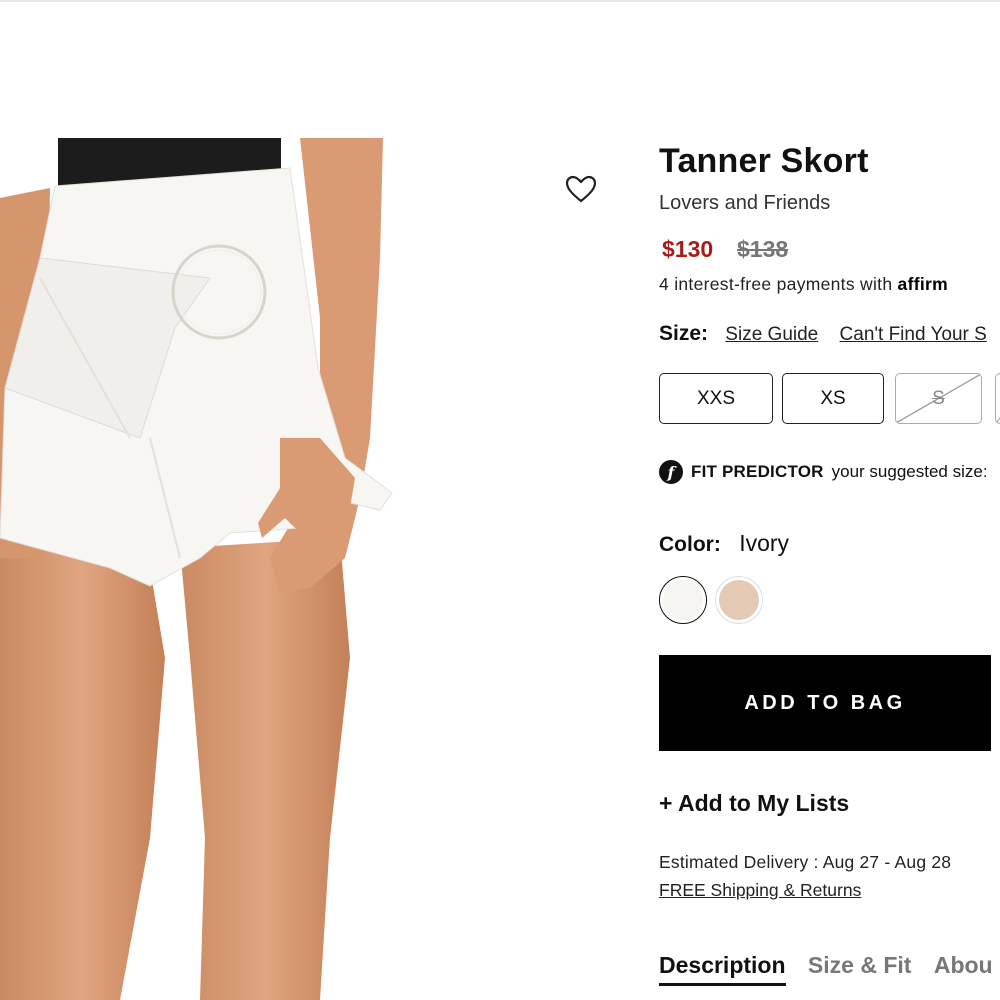 Image resolution: width=1000 pixels, height=1000 pixels. I want to click on fit-predictor-icon: f, so click(671, 472).